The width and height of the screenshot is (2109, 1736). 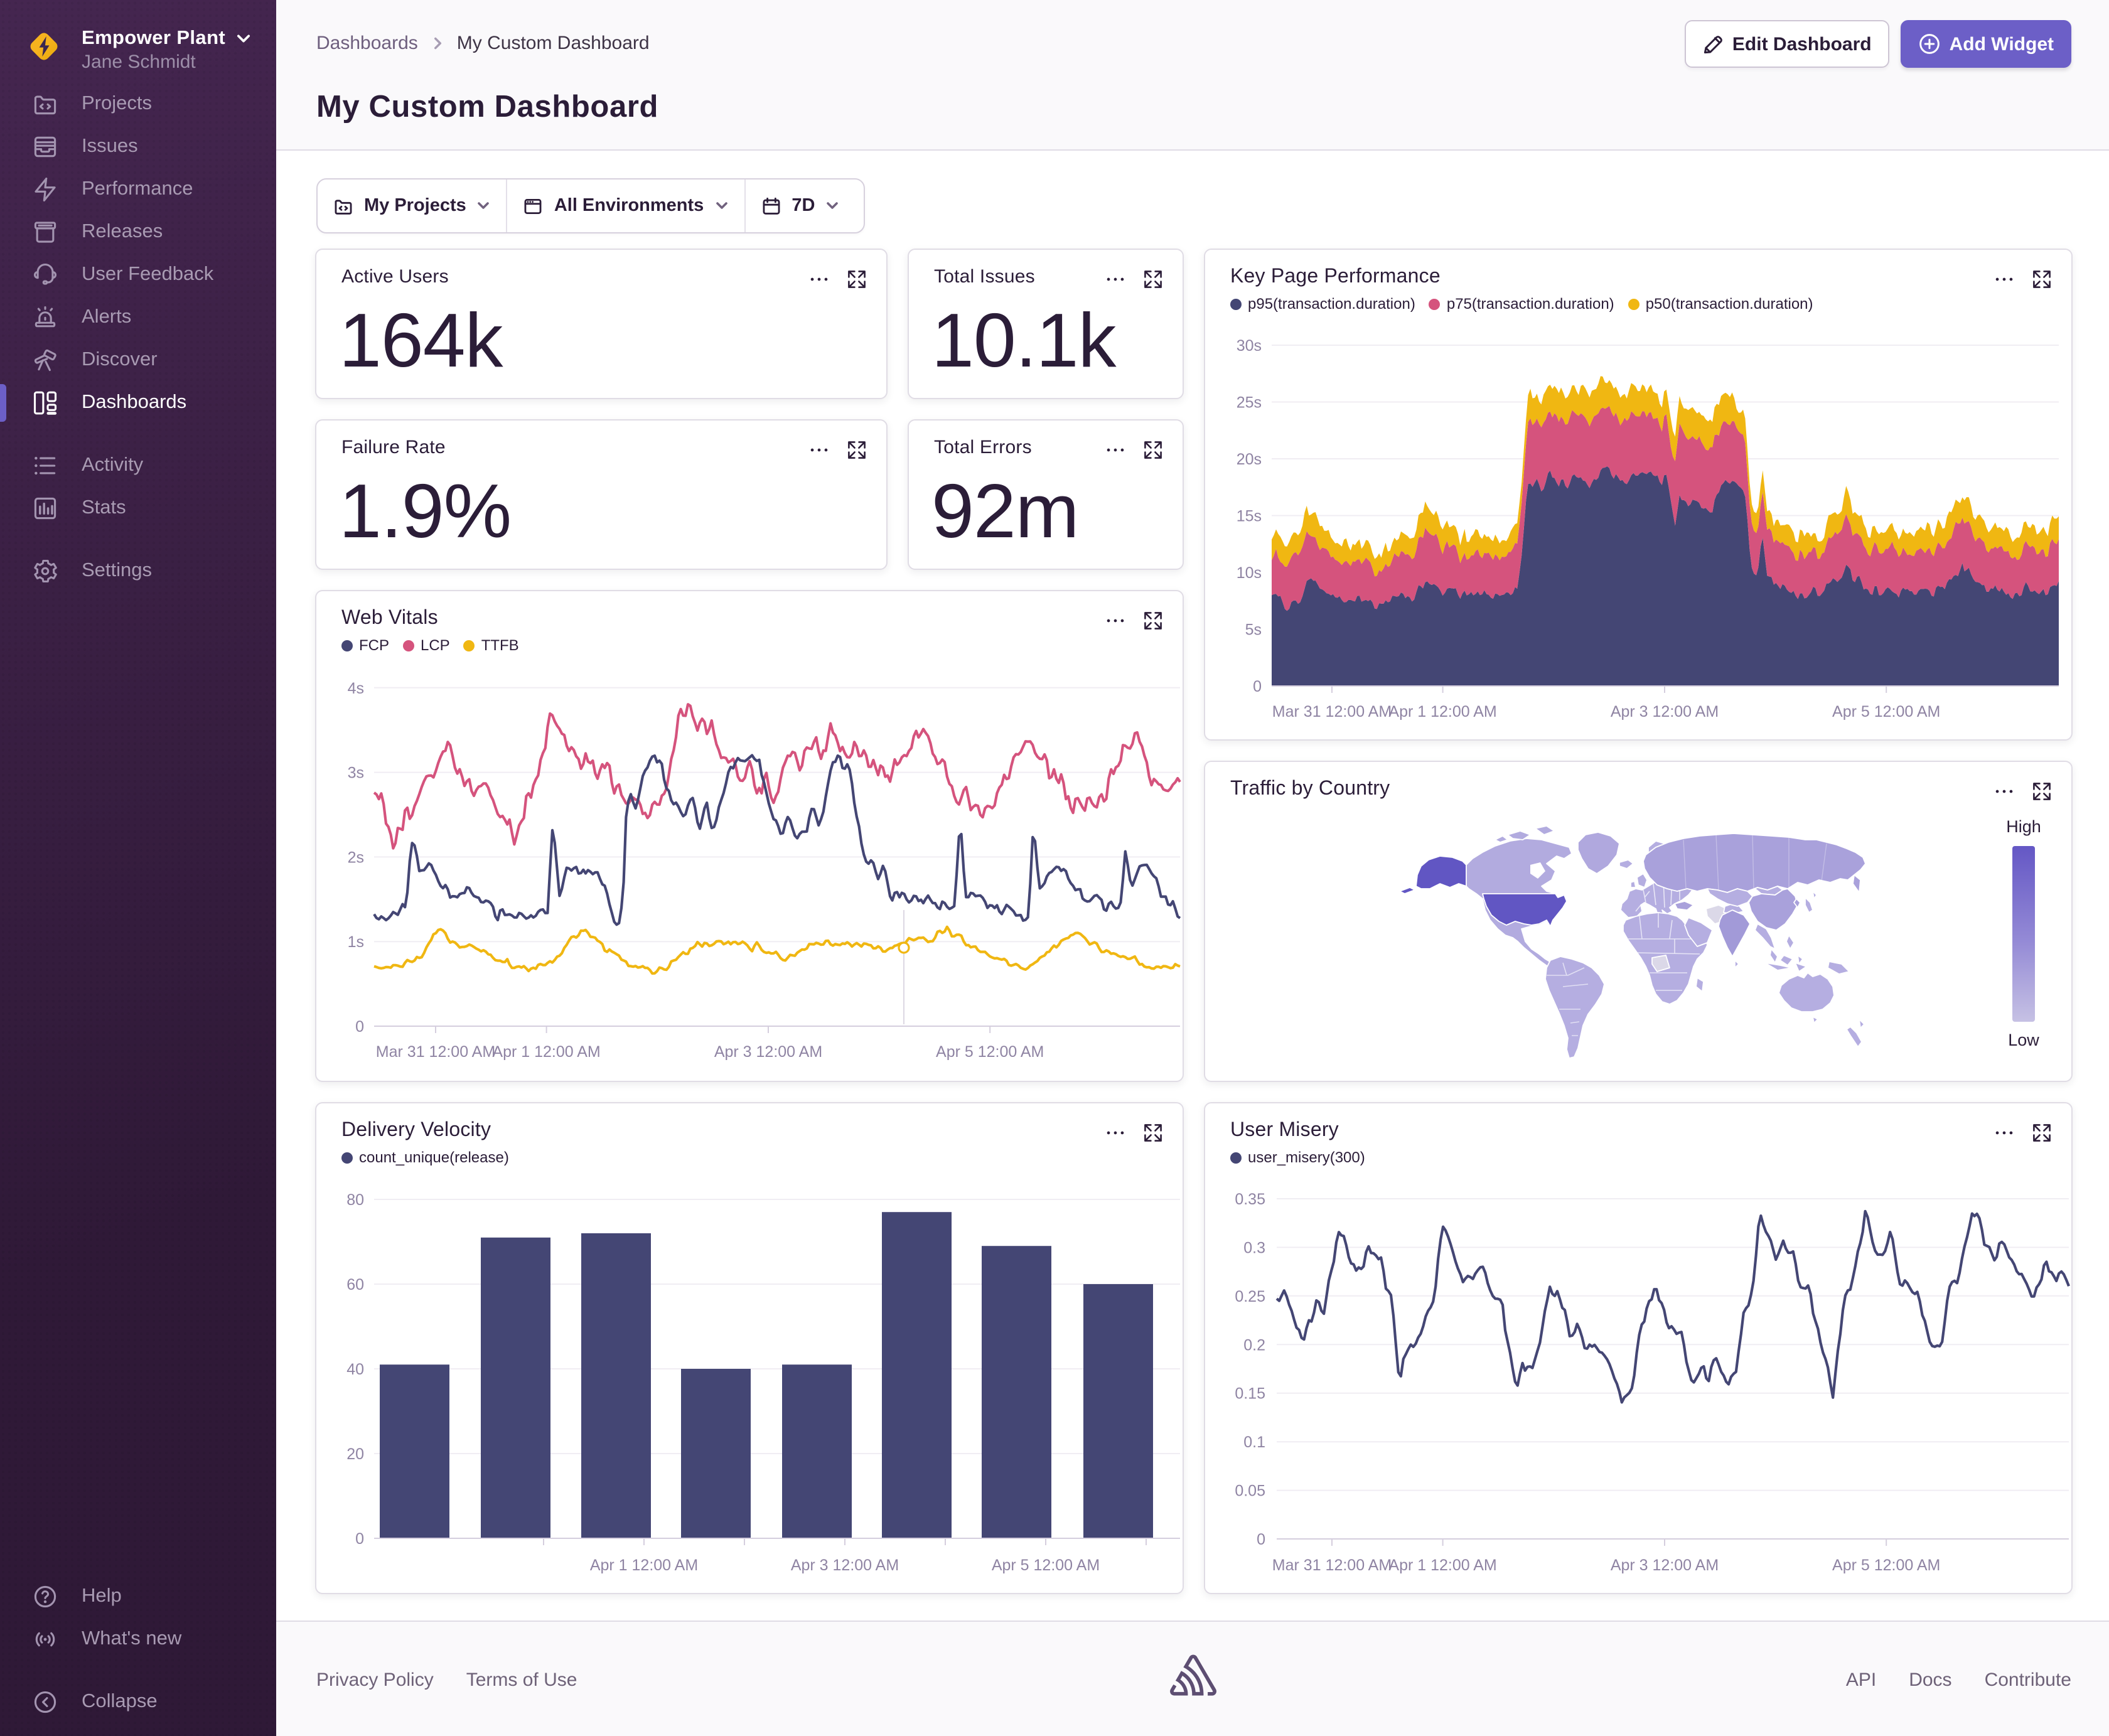 What do you see at coordinates (1250, 1491) in the screenshot?
I see `svg-text: 0.05` at bounding box center [1250, 1491].